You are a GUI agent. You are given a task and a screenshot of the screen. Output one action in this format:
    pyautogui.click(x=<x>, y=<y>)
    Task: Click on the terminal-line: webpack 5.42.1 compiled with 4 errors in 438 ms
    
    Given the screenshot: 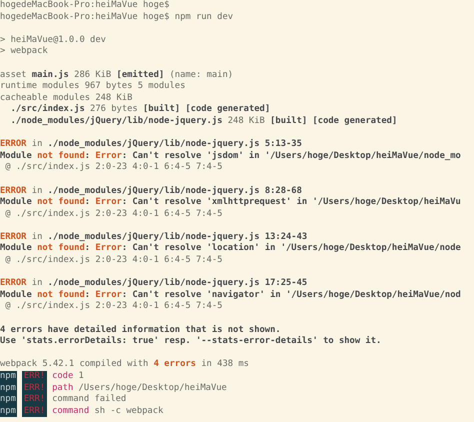 What is the action you would take?
    pyautogui.click(x=125, y=365)
    